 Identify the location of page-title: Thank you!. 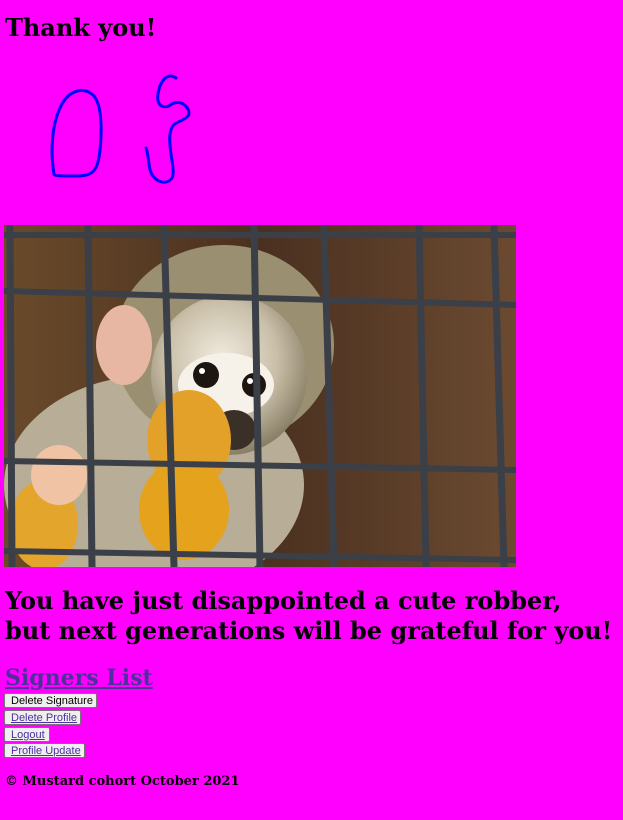
(81, 27).